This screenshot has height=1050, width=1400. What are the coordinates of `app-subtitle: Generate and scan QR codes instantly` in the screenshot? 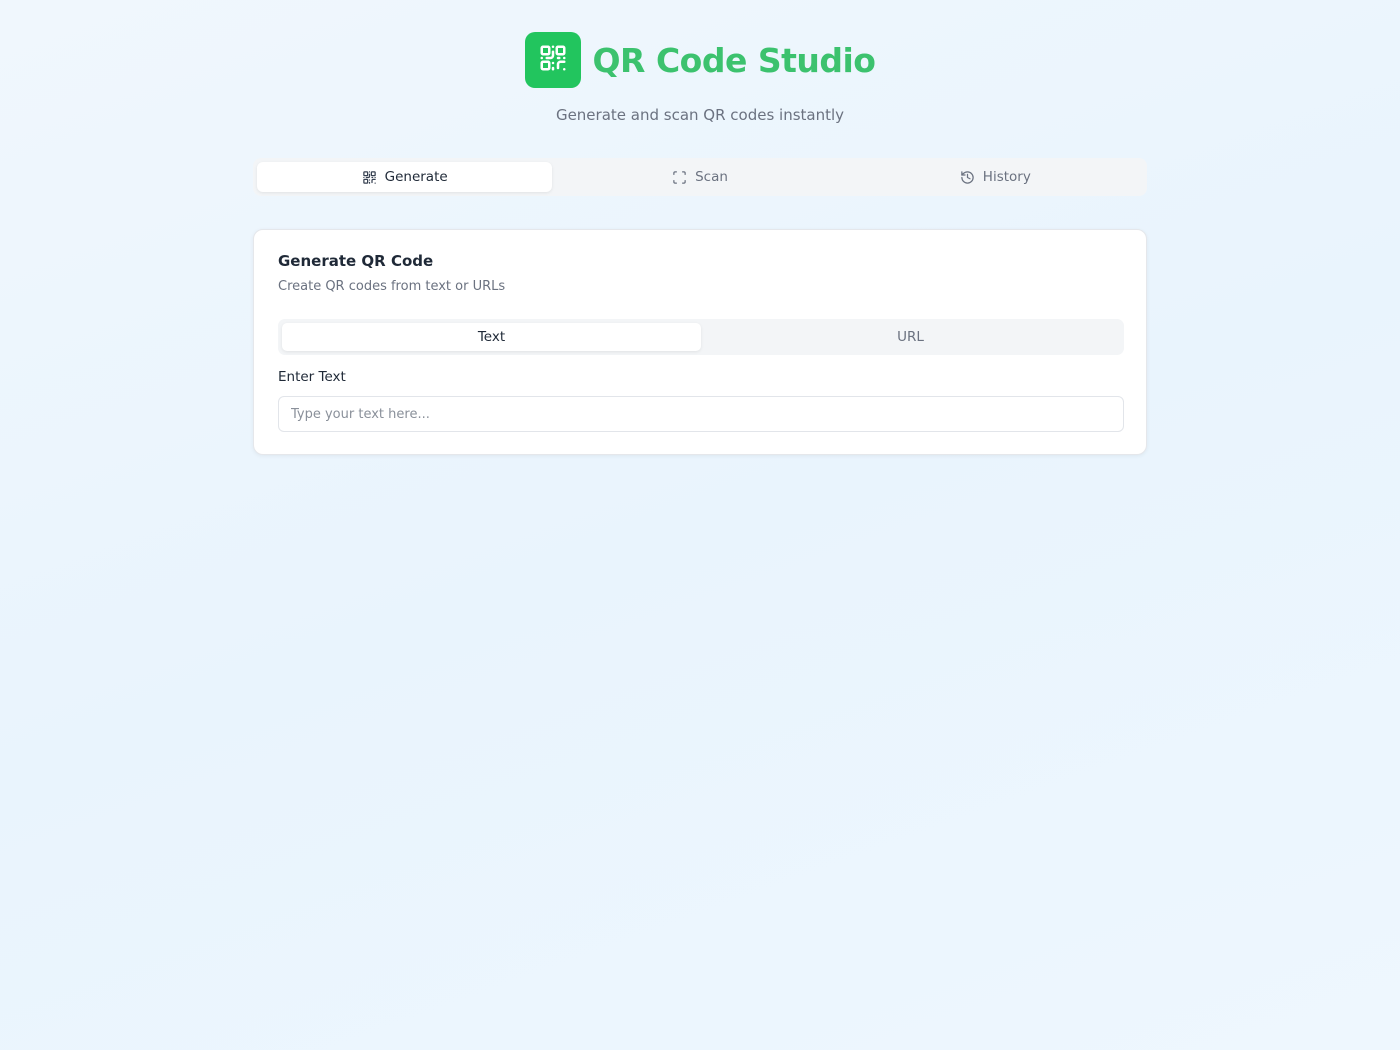 It's located at (700, 115).